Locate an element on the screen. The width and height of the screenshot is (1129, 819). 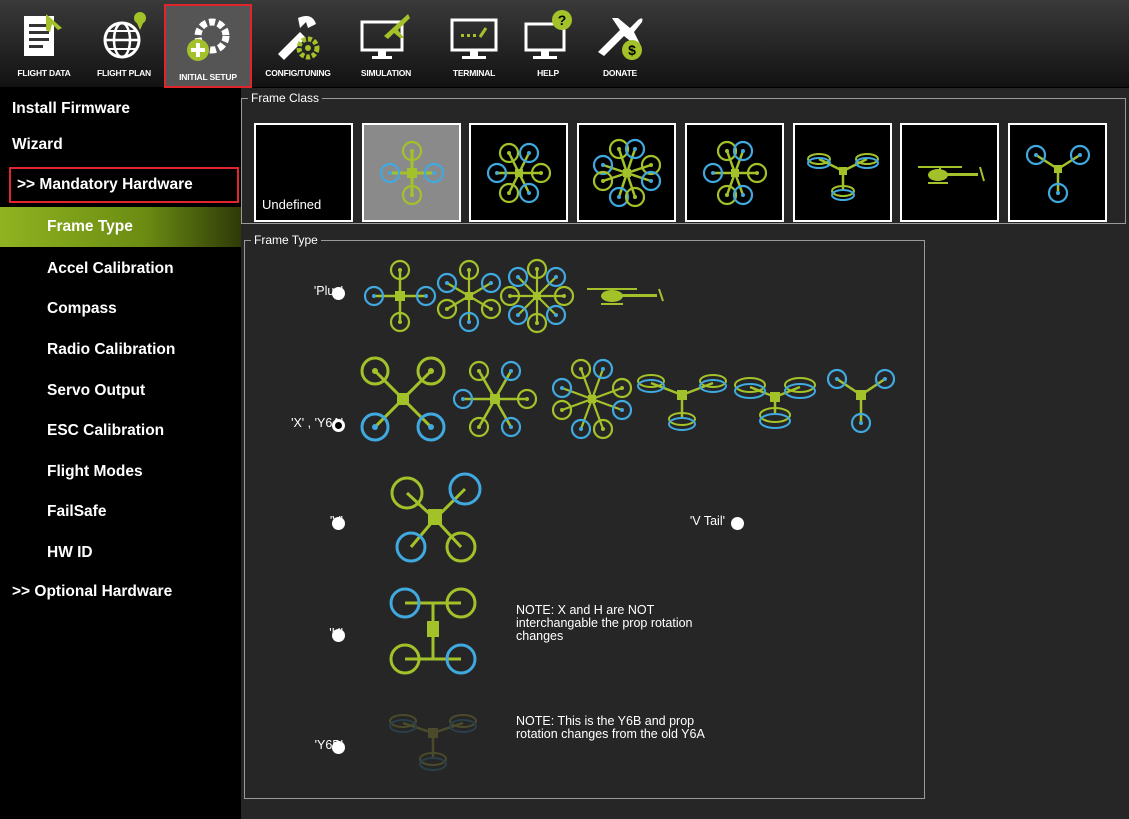
sidebar-item-flight-modes: Flight Modes is located at coordinates (120, 472).